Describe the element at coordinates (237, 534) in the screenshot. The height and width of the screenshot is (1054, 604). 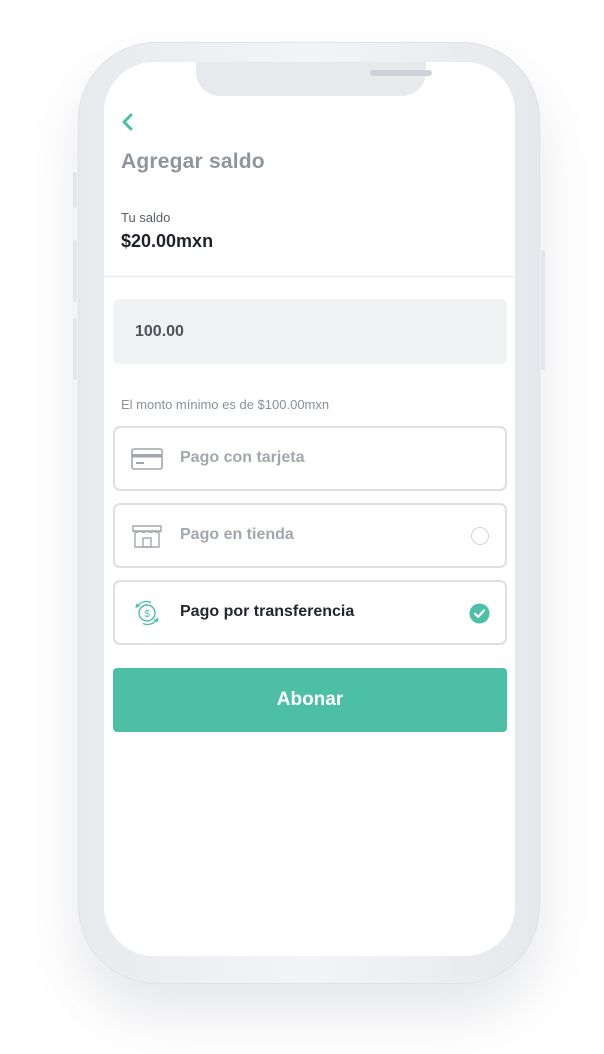
I see `payment-option-label: Pago en tienda` at that location.